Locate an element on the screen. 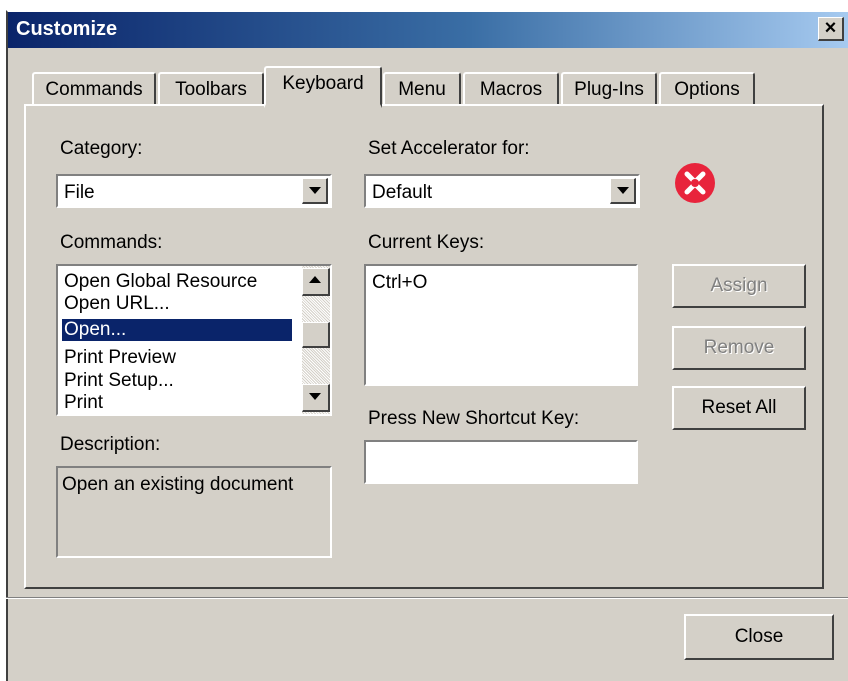 The height and width of the screenshot is (681, 848). close-button: Close is located at coordinates (759, 637).